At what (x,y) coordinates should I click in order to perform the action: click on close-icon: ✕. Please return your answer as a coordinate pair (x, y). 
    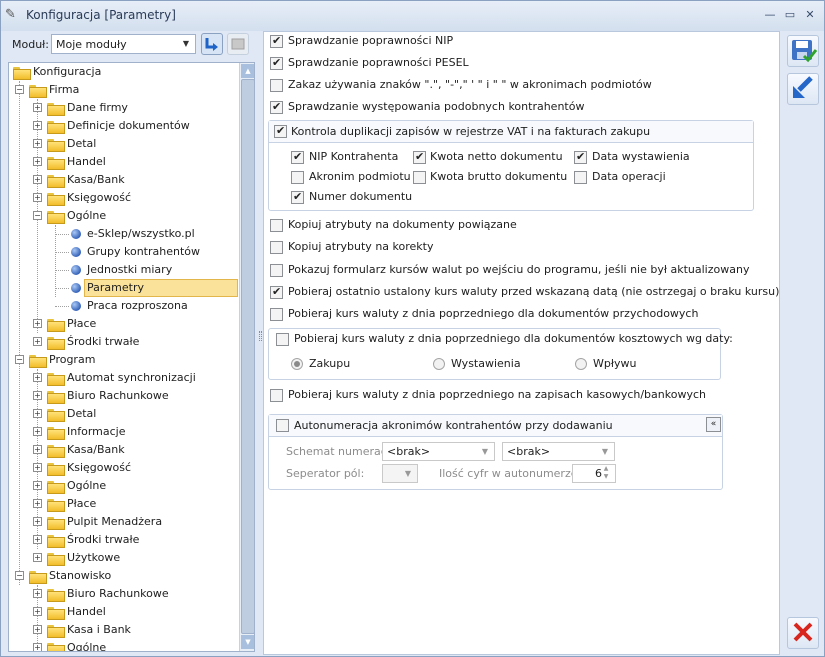
    Looking at the image, I should click on (810, 15).